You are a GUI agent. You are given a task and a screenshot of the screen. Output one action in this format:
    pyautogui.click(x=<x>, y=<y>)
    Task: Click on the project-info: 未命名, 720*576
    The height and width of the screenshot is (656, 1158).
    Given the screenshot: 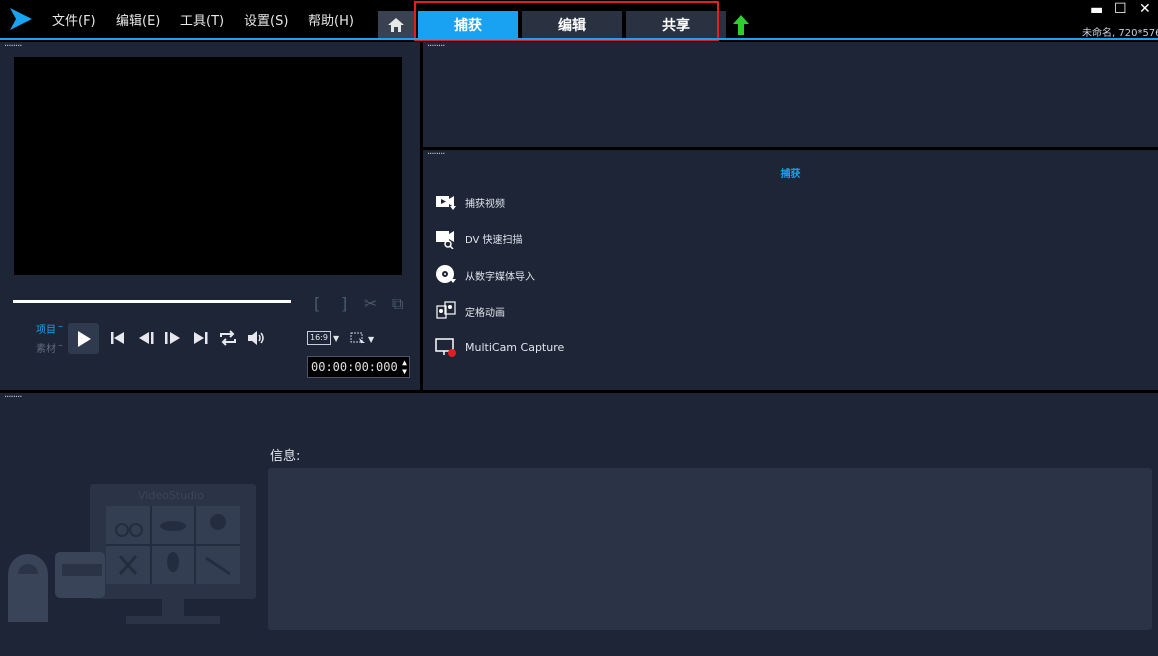 What is the action you would take?
    pyautogui.click(x=1120, y=33)
    